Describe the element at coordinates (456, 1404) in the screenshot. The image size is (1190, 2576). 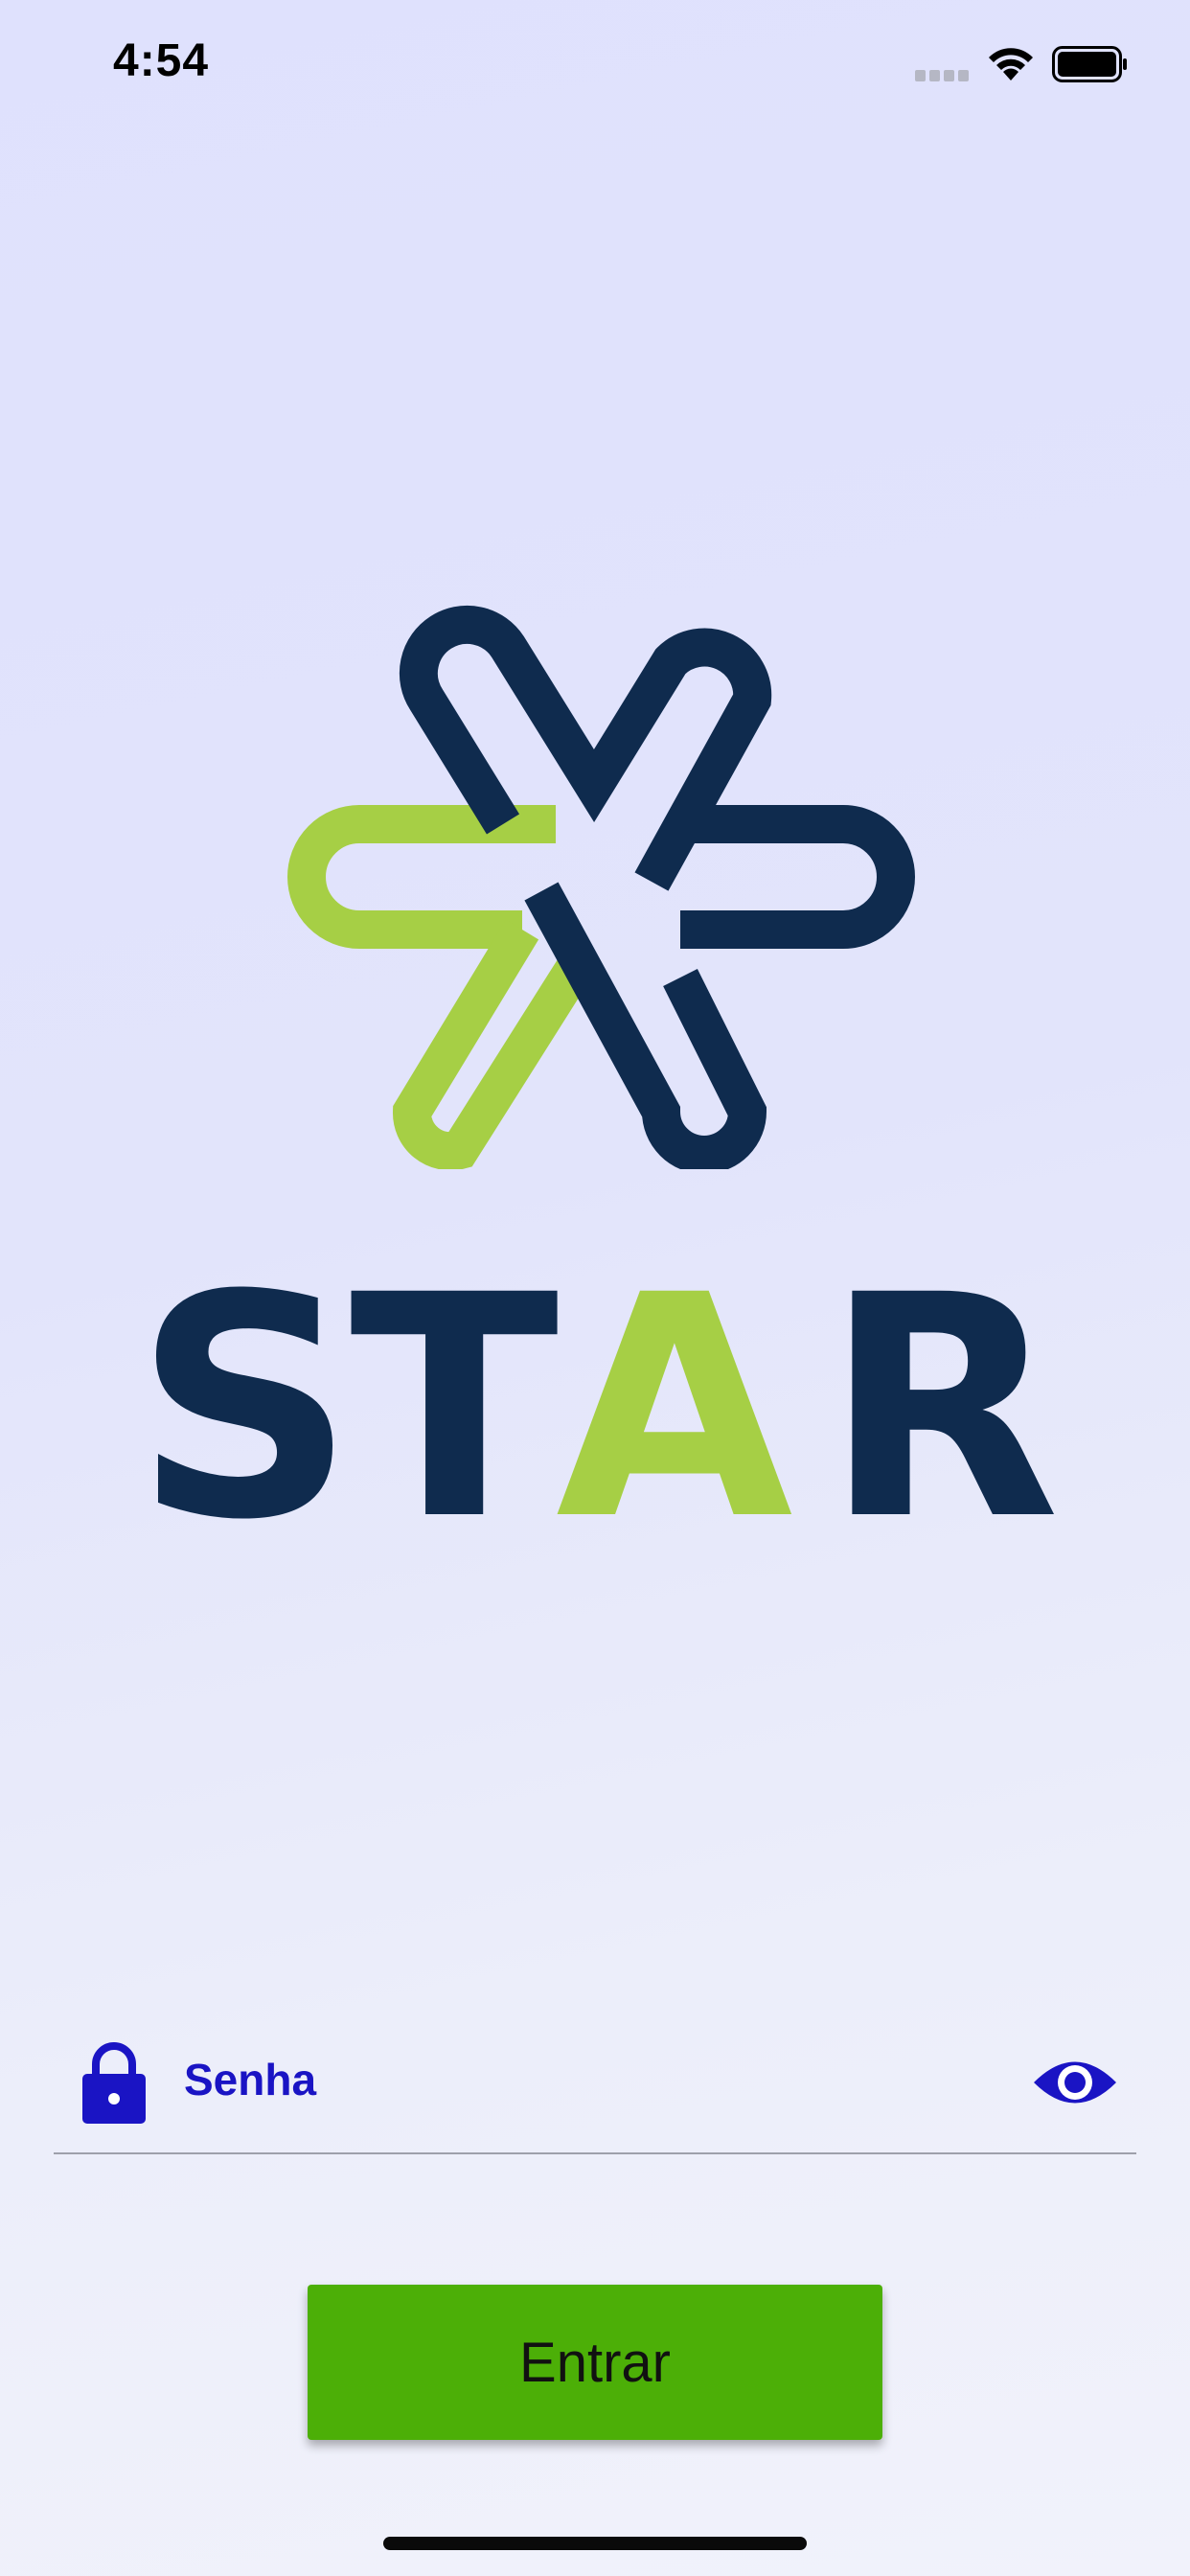
I see `svg-text: T` at that location.